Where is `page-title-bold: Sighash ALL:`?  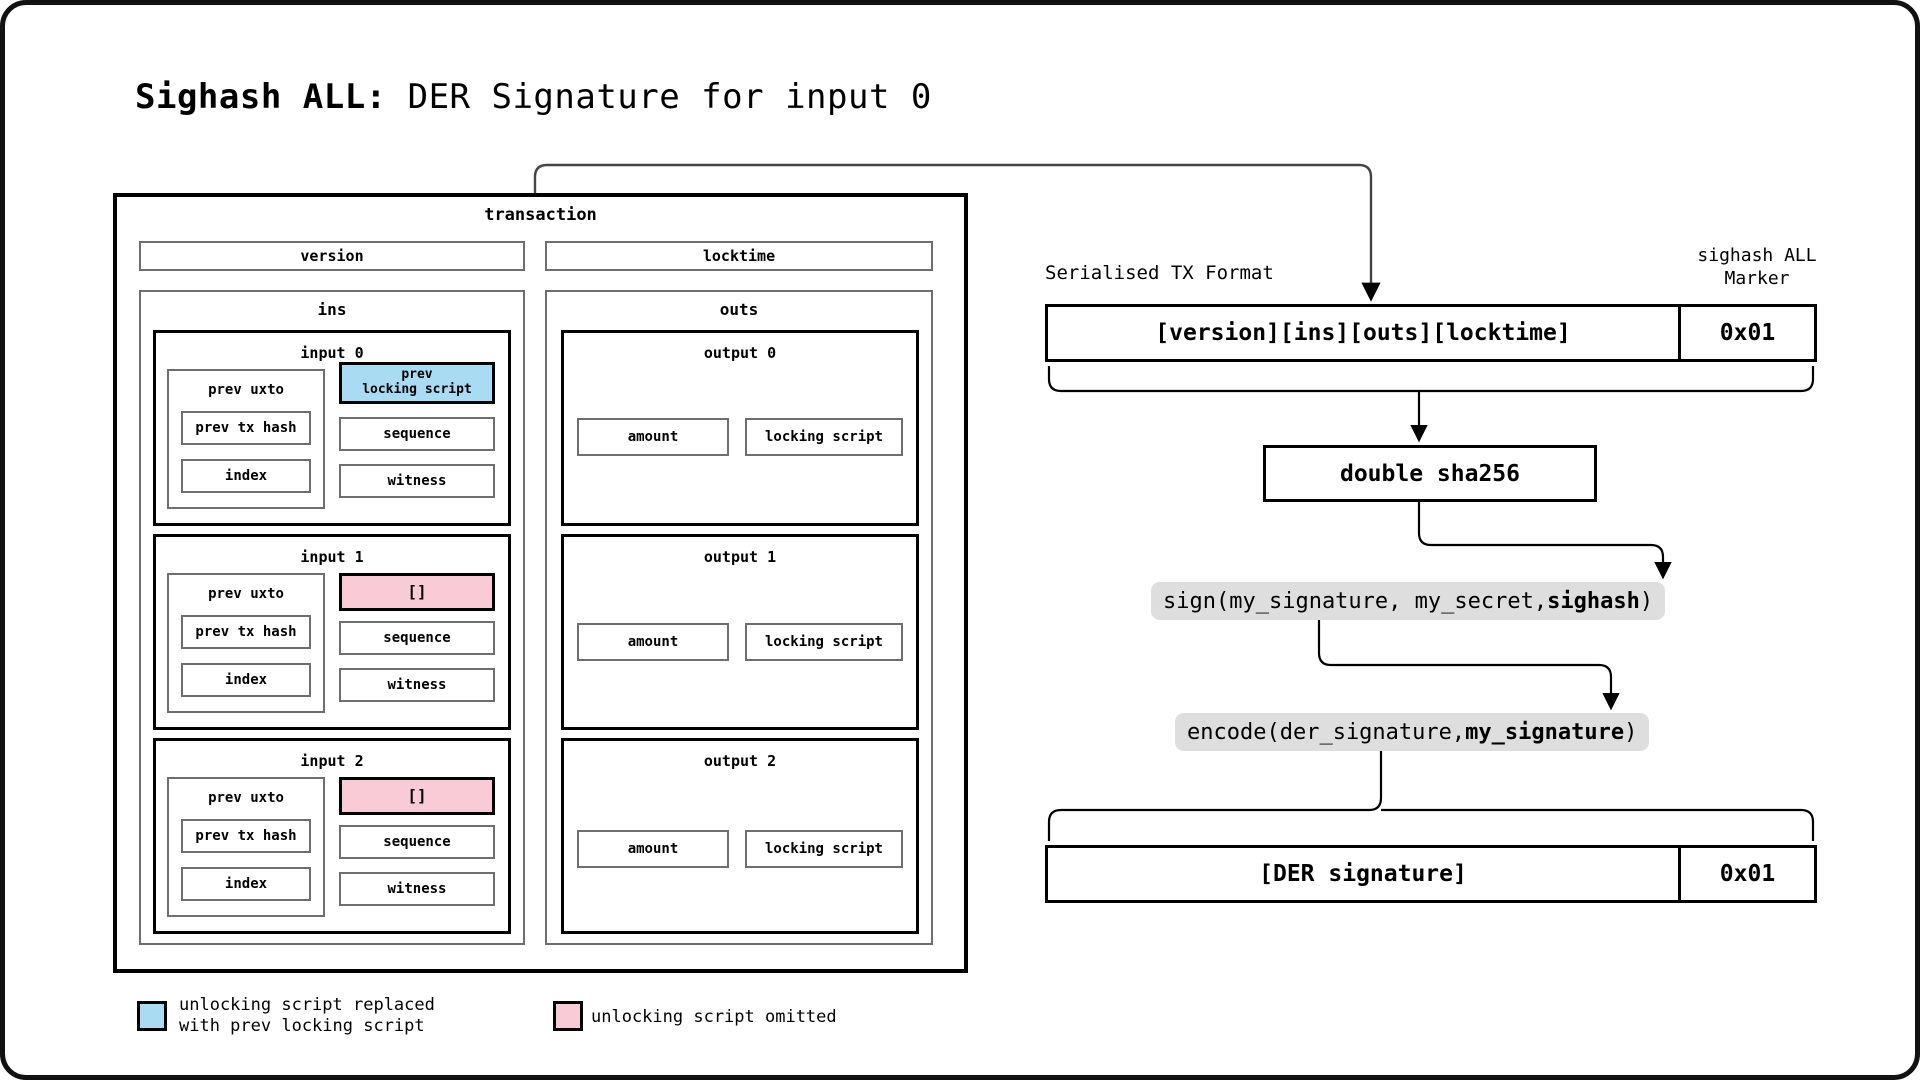 page-title-bold: Sighash ALL: is located at coordinates (261, 97).